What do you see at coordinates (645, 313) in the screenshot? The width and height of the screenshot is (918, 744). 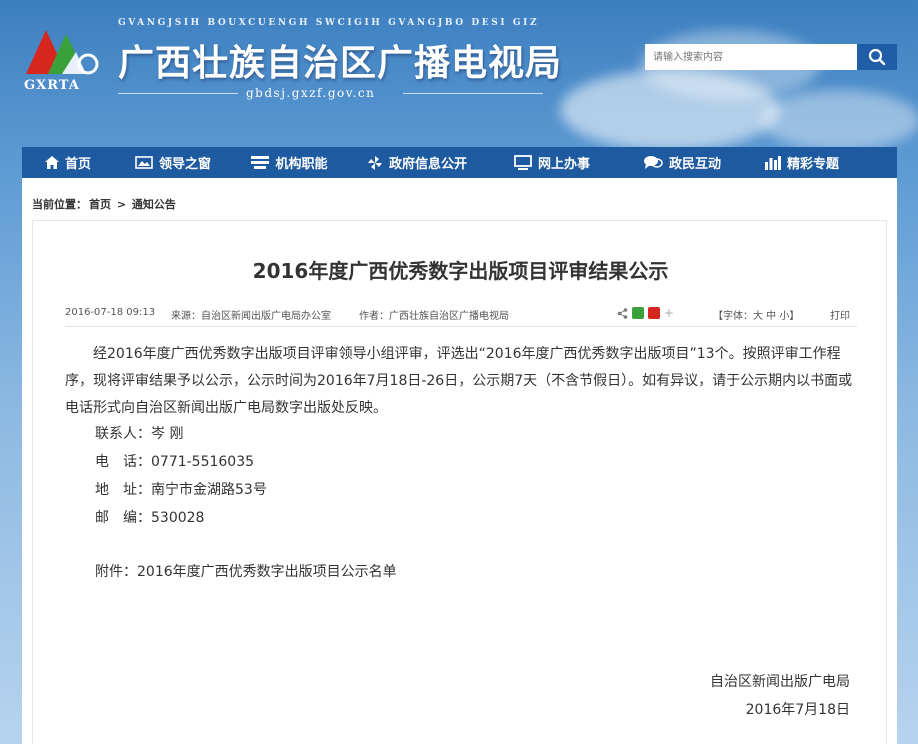 I see `share-tools: +` at bounding box center [645, 313].